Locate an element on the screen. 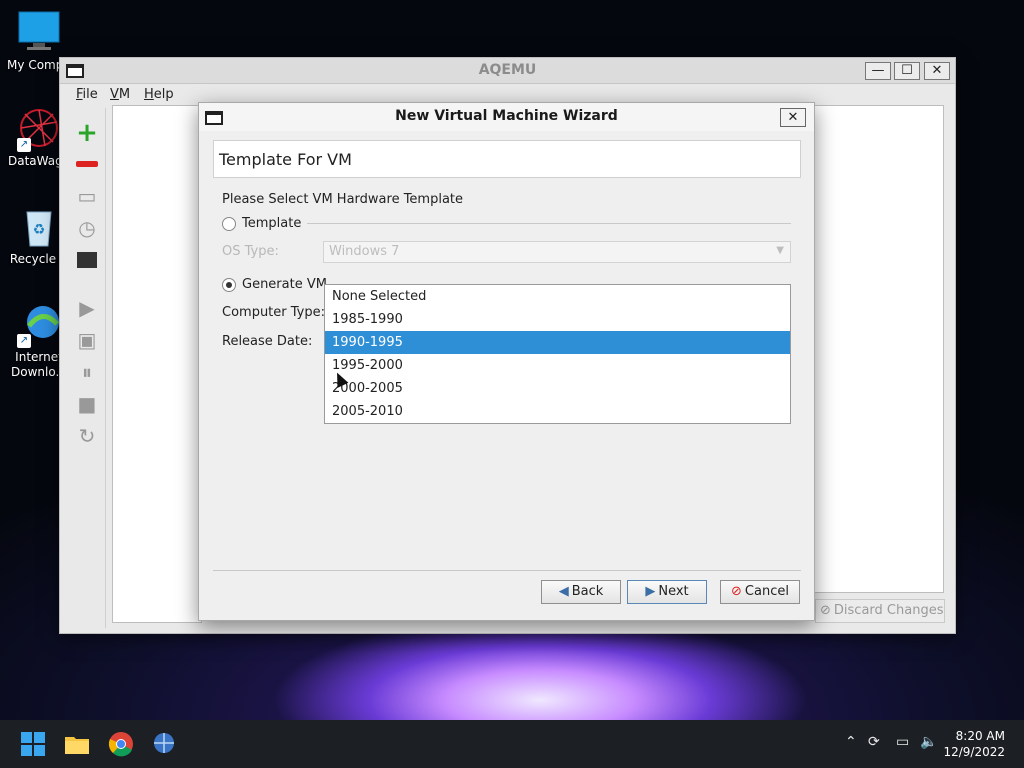 The image size is (1024, 768). dropdown-option: None Selected is located at coordinates (557, 296).